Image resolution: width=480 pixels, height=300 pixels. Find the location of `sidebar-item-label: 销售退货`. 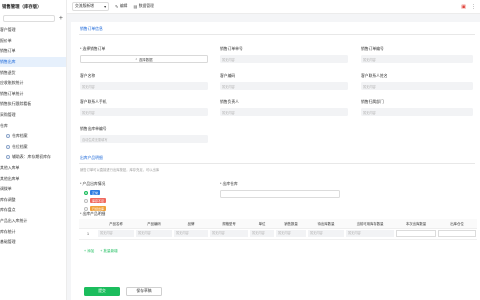

sidebar-item-label: 销售退货 is located at coordinates (8, 72).